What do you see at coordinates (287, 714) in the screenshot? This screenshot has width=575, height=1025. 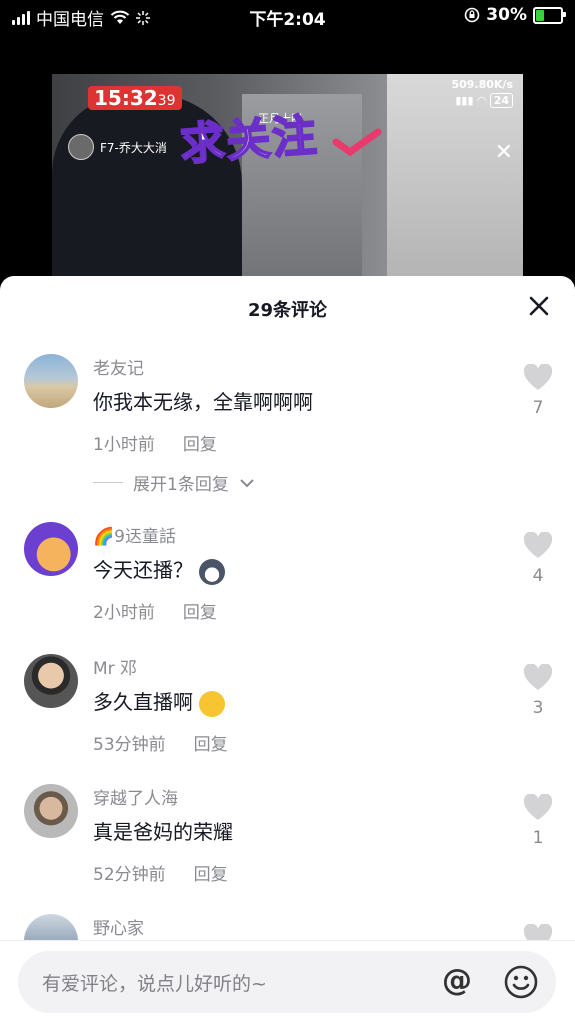 I see `comment-item: Mr 邓 多久直播啊 53分钟前 回复 3` at bounding box center [287, 714].